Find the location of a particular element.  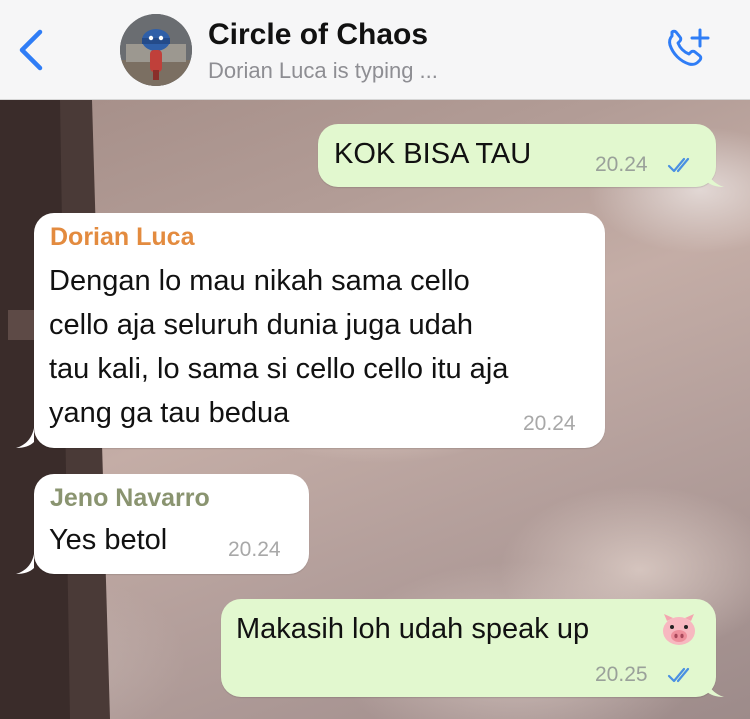

chevron-left-icon is located at coordinates (31, 50).